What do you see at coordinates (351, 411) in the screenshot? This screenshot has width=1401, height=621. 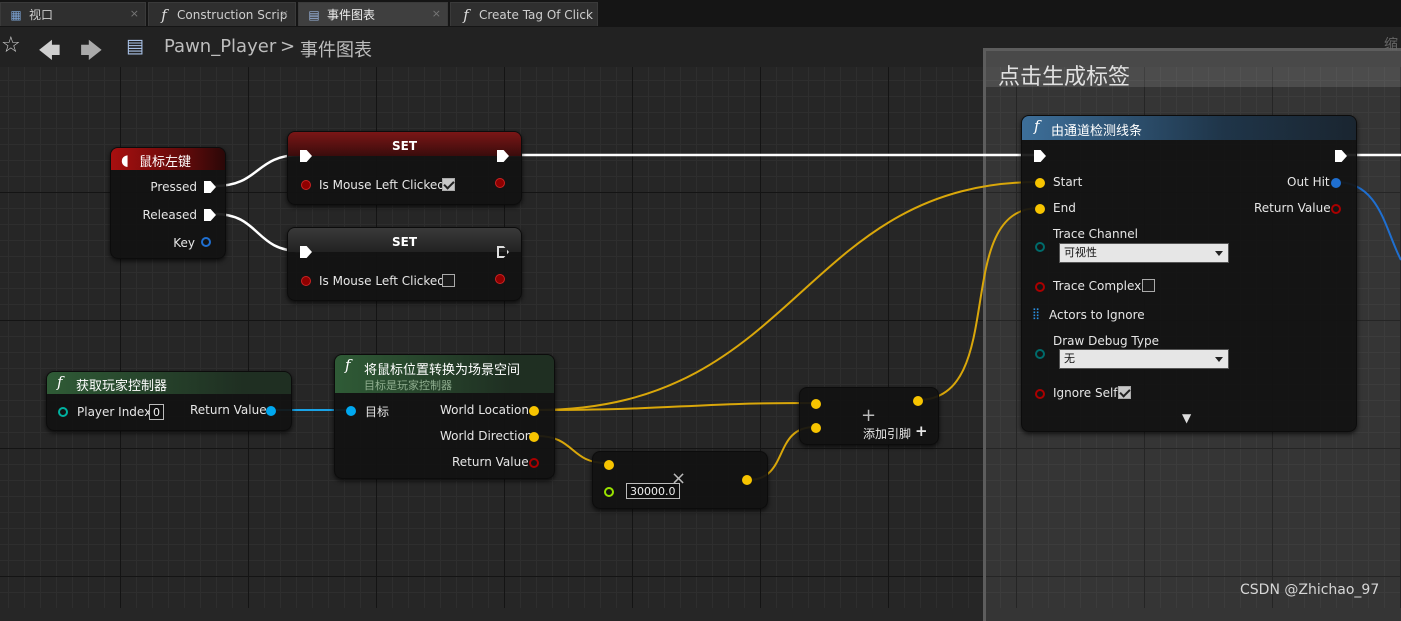 I see `object-pin-target` at bounding box center [351, 411].